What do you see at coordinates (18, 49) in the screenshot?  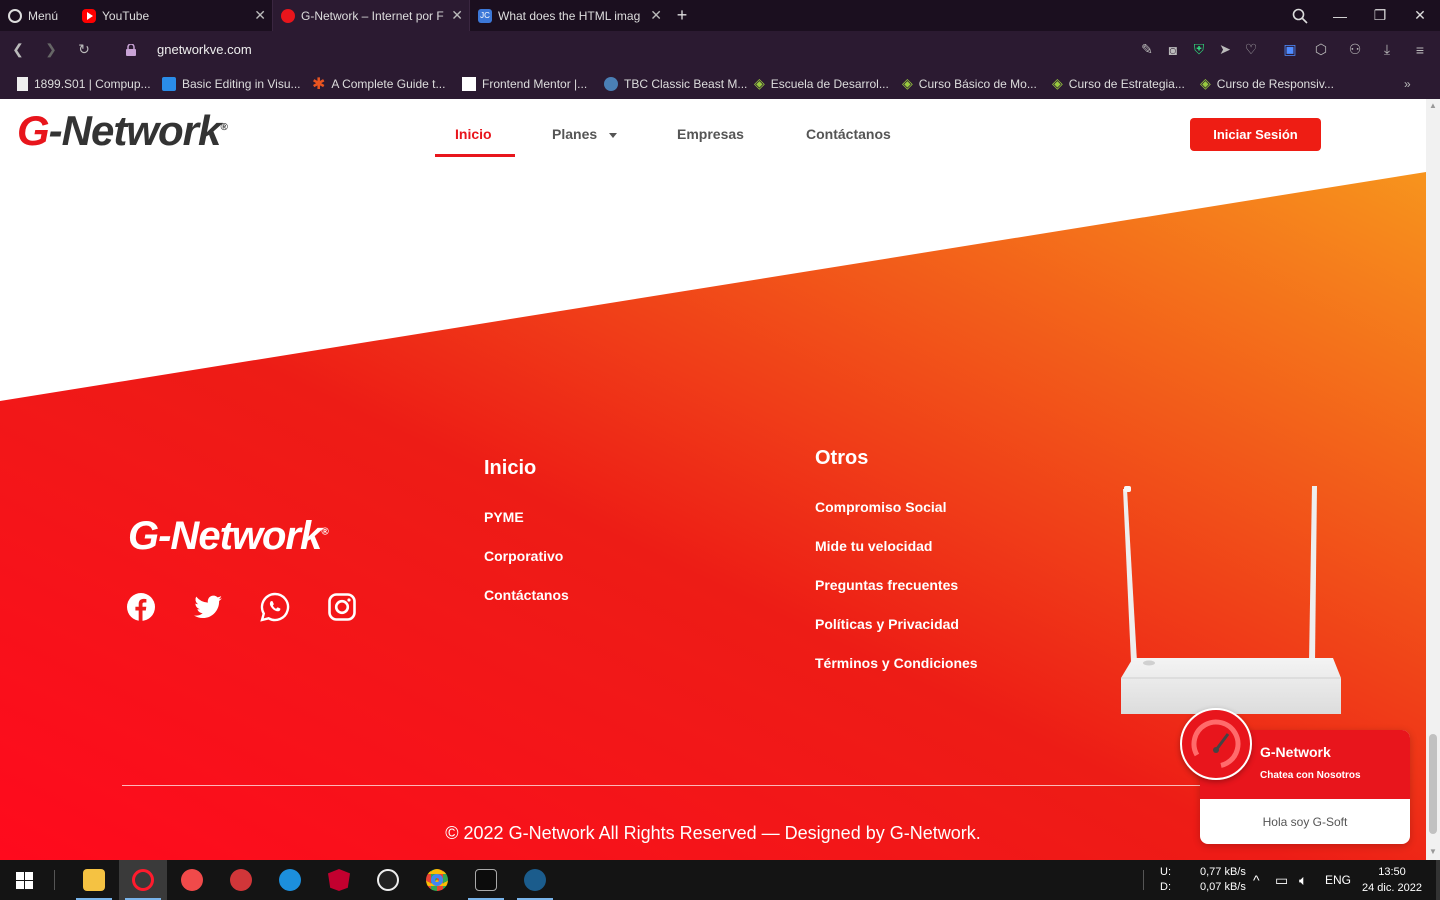 I see `back-icon: ❮` at bounding box center [18, 49].